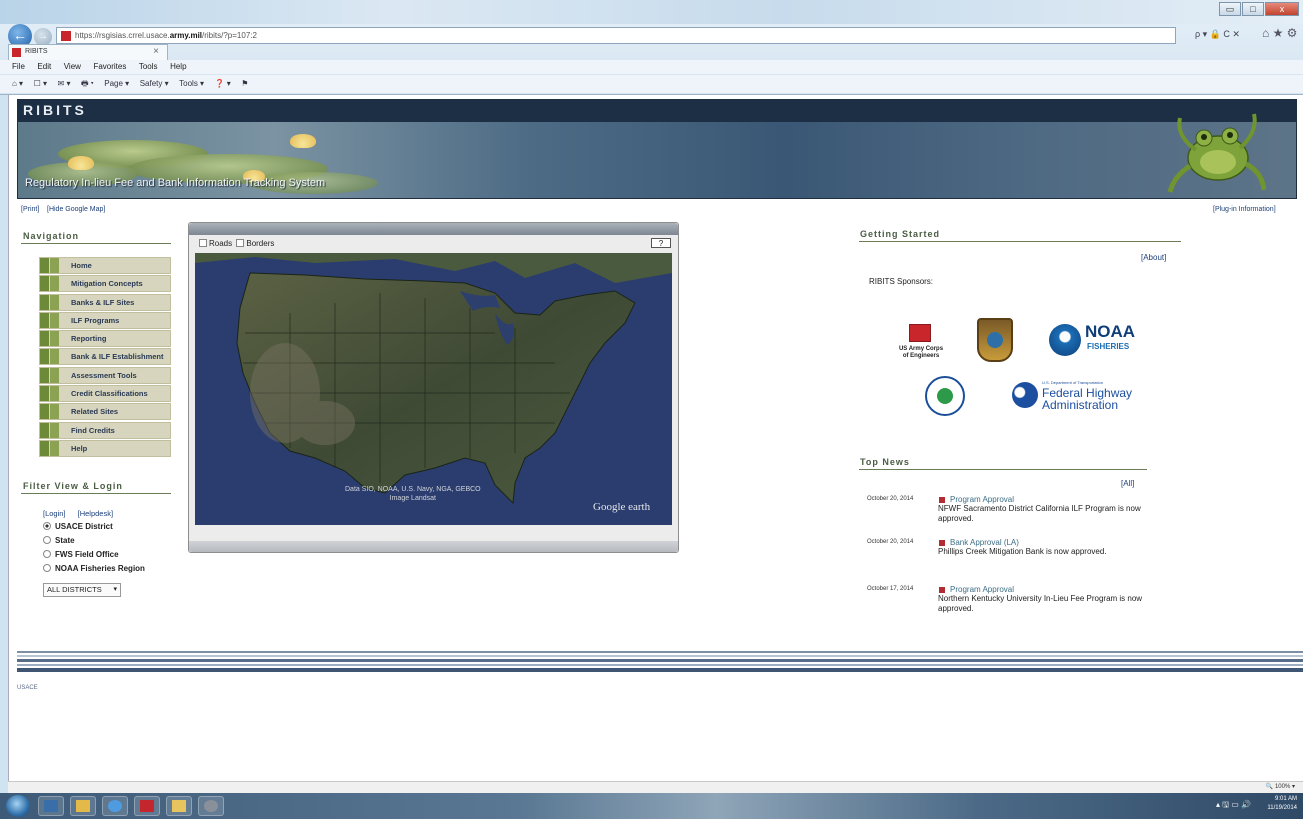  What do you see at coordinates (18, 806) in the screenshot?
I see `start-button-icon` at bounding box center [18, 806].